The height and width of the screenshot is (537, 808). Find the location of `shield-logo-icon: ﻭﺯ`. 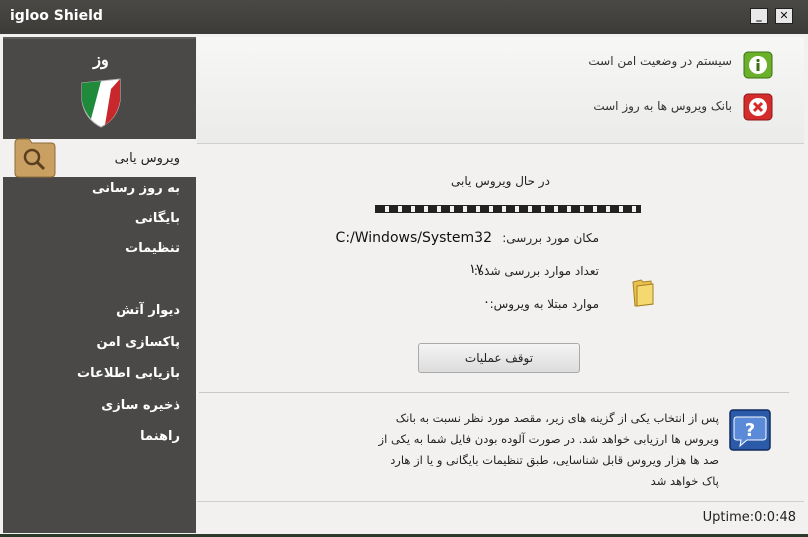

shield-logo-icon: ﻭﺯ is located at coordinates (101, 89).